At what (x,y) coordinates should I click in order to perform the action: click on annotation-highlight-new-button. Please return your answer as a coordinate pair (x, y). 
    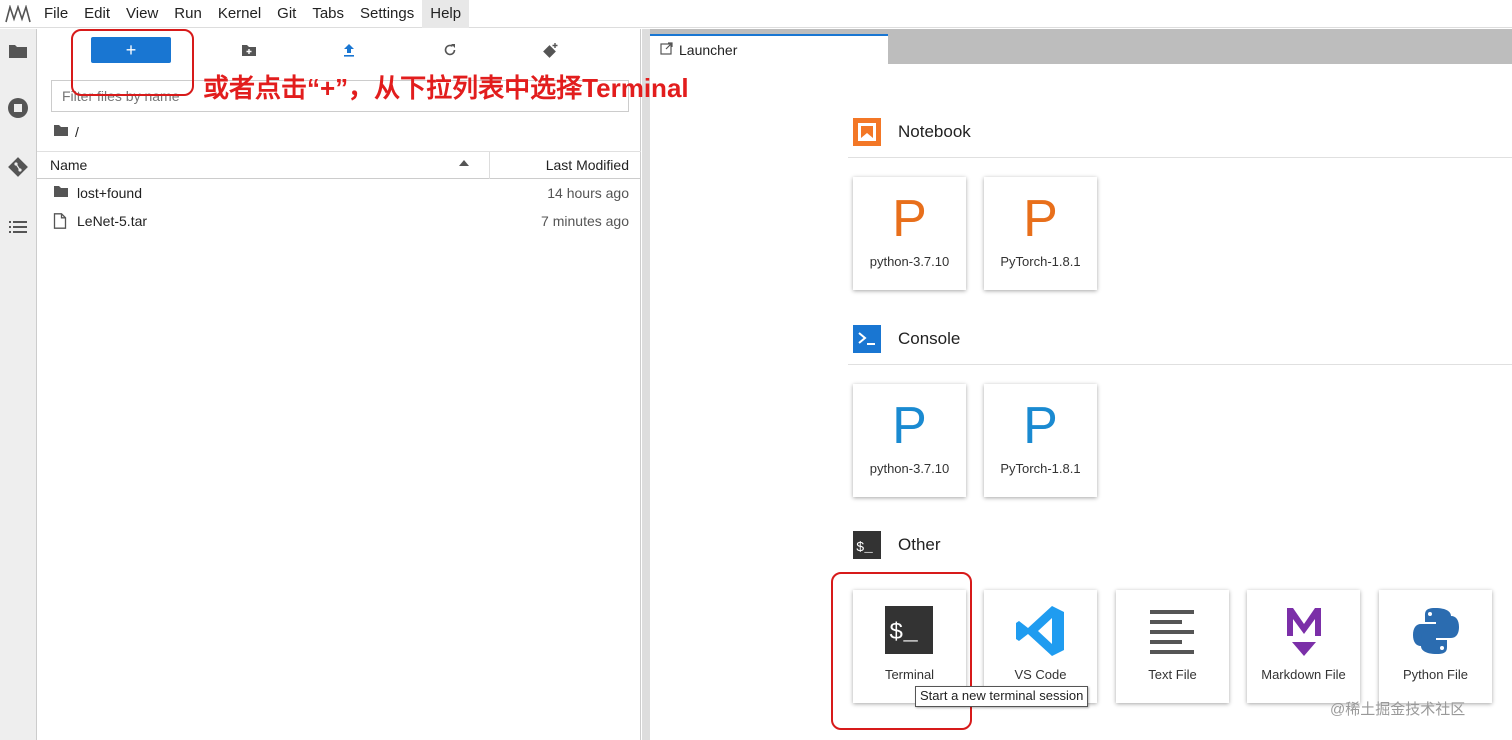
    Looking at the image, I should click on (132, 62).